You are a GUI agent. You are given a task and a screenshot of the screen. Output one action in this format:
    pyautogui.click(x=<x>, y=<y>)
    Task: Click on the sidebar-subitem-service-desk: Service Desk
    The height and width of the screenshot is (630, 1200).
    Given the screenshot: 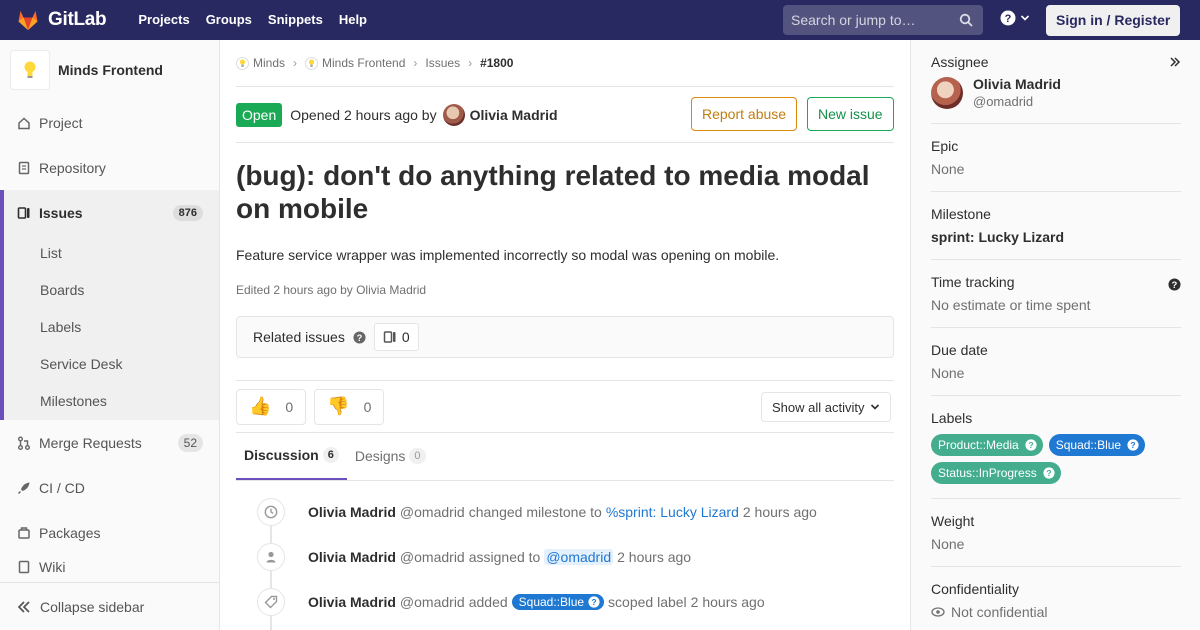 What is the action you would take?
    pyautogui.click(x=111, y=364)
    